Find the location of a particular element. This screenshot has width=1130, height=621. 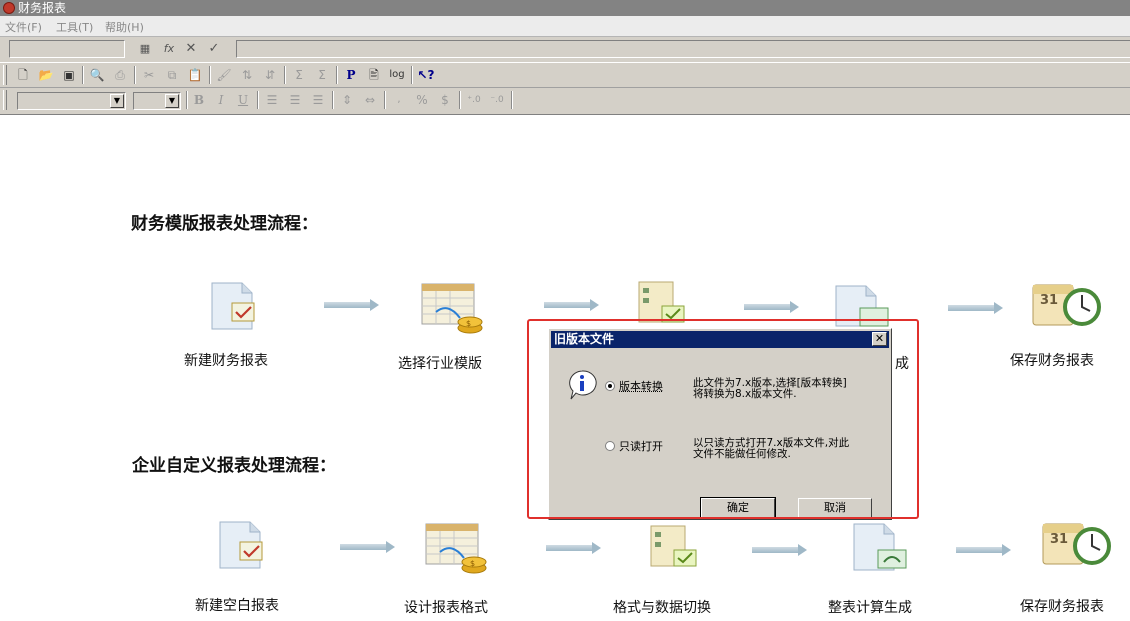

template-flow-title: 财务模版报表处理流程： is located at coordinates (224, 224).